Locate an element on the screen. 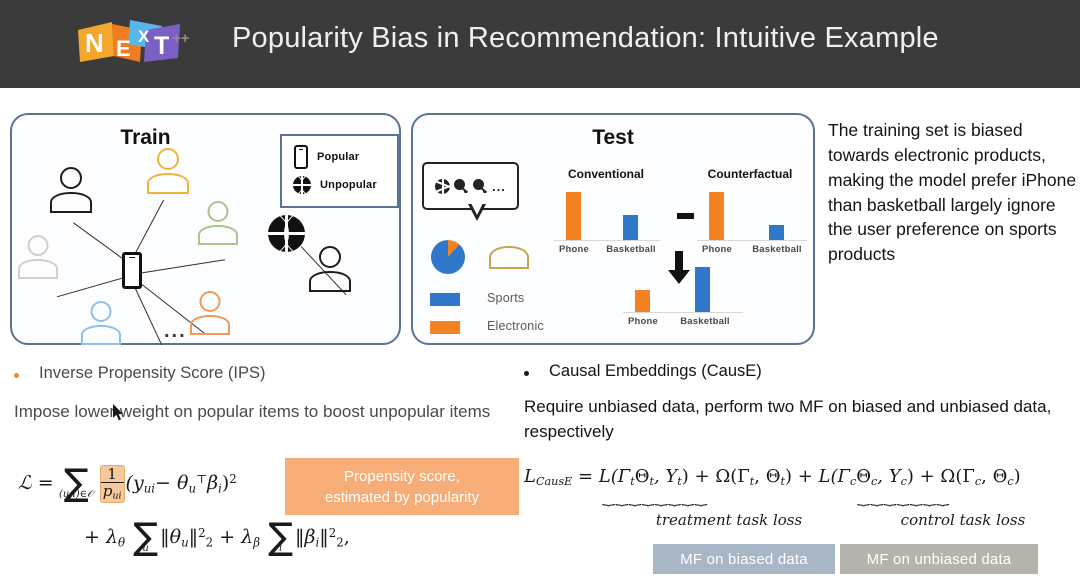  bar-phone-result is located at coordinates (642, 301).